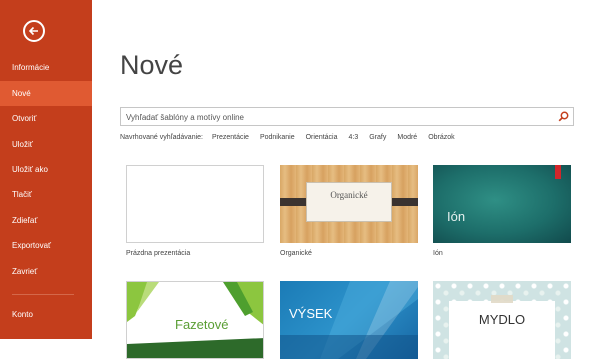 This screenshot has height=359, width=594. Describe the element at coordinates (46, 271) in the screenshot. I see `nav-close: Zavrieť` at that location.